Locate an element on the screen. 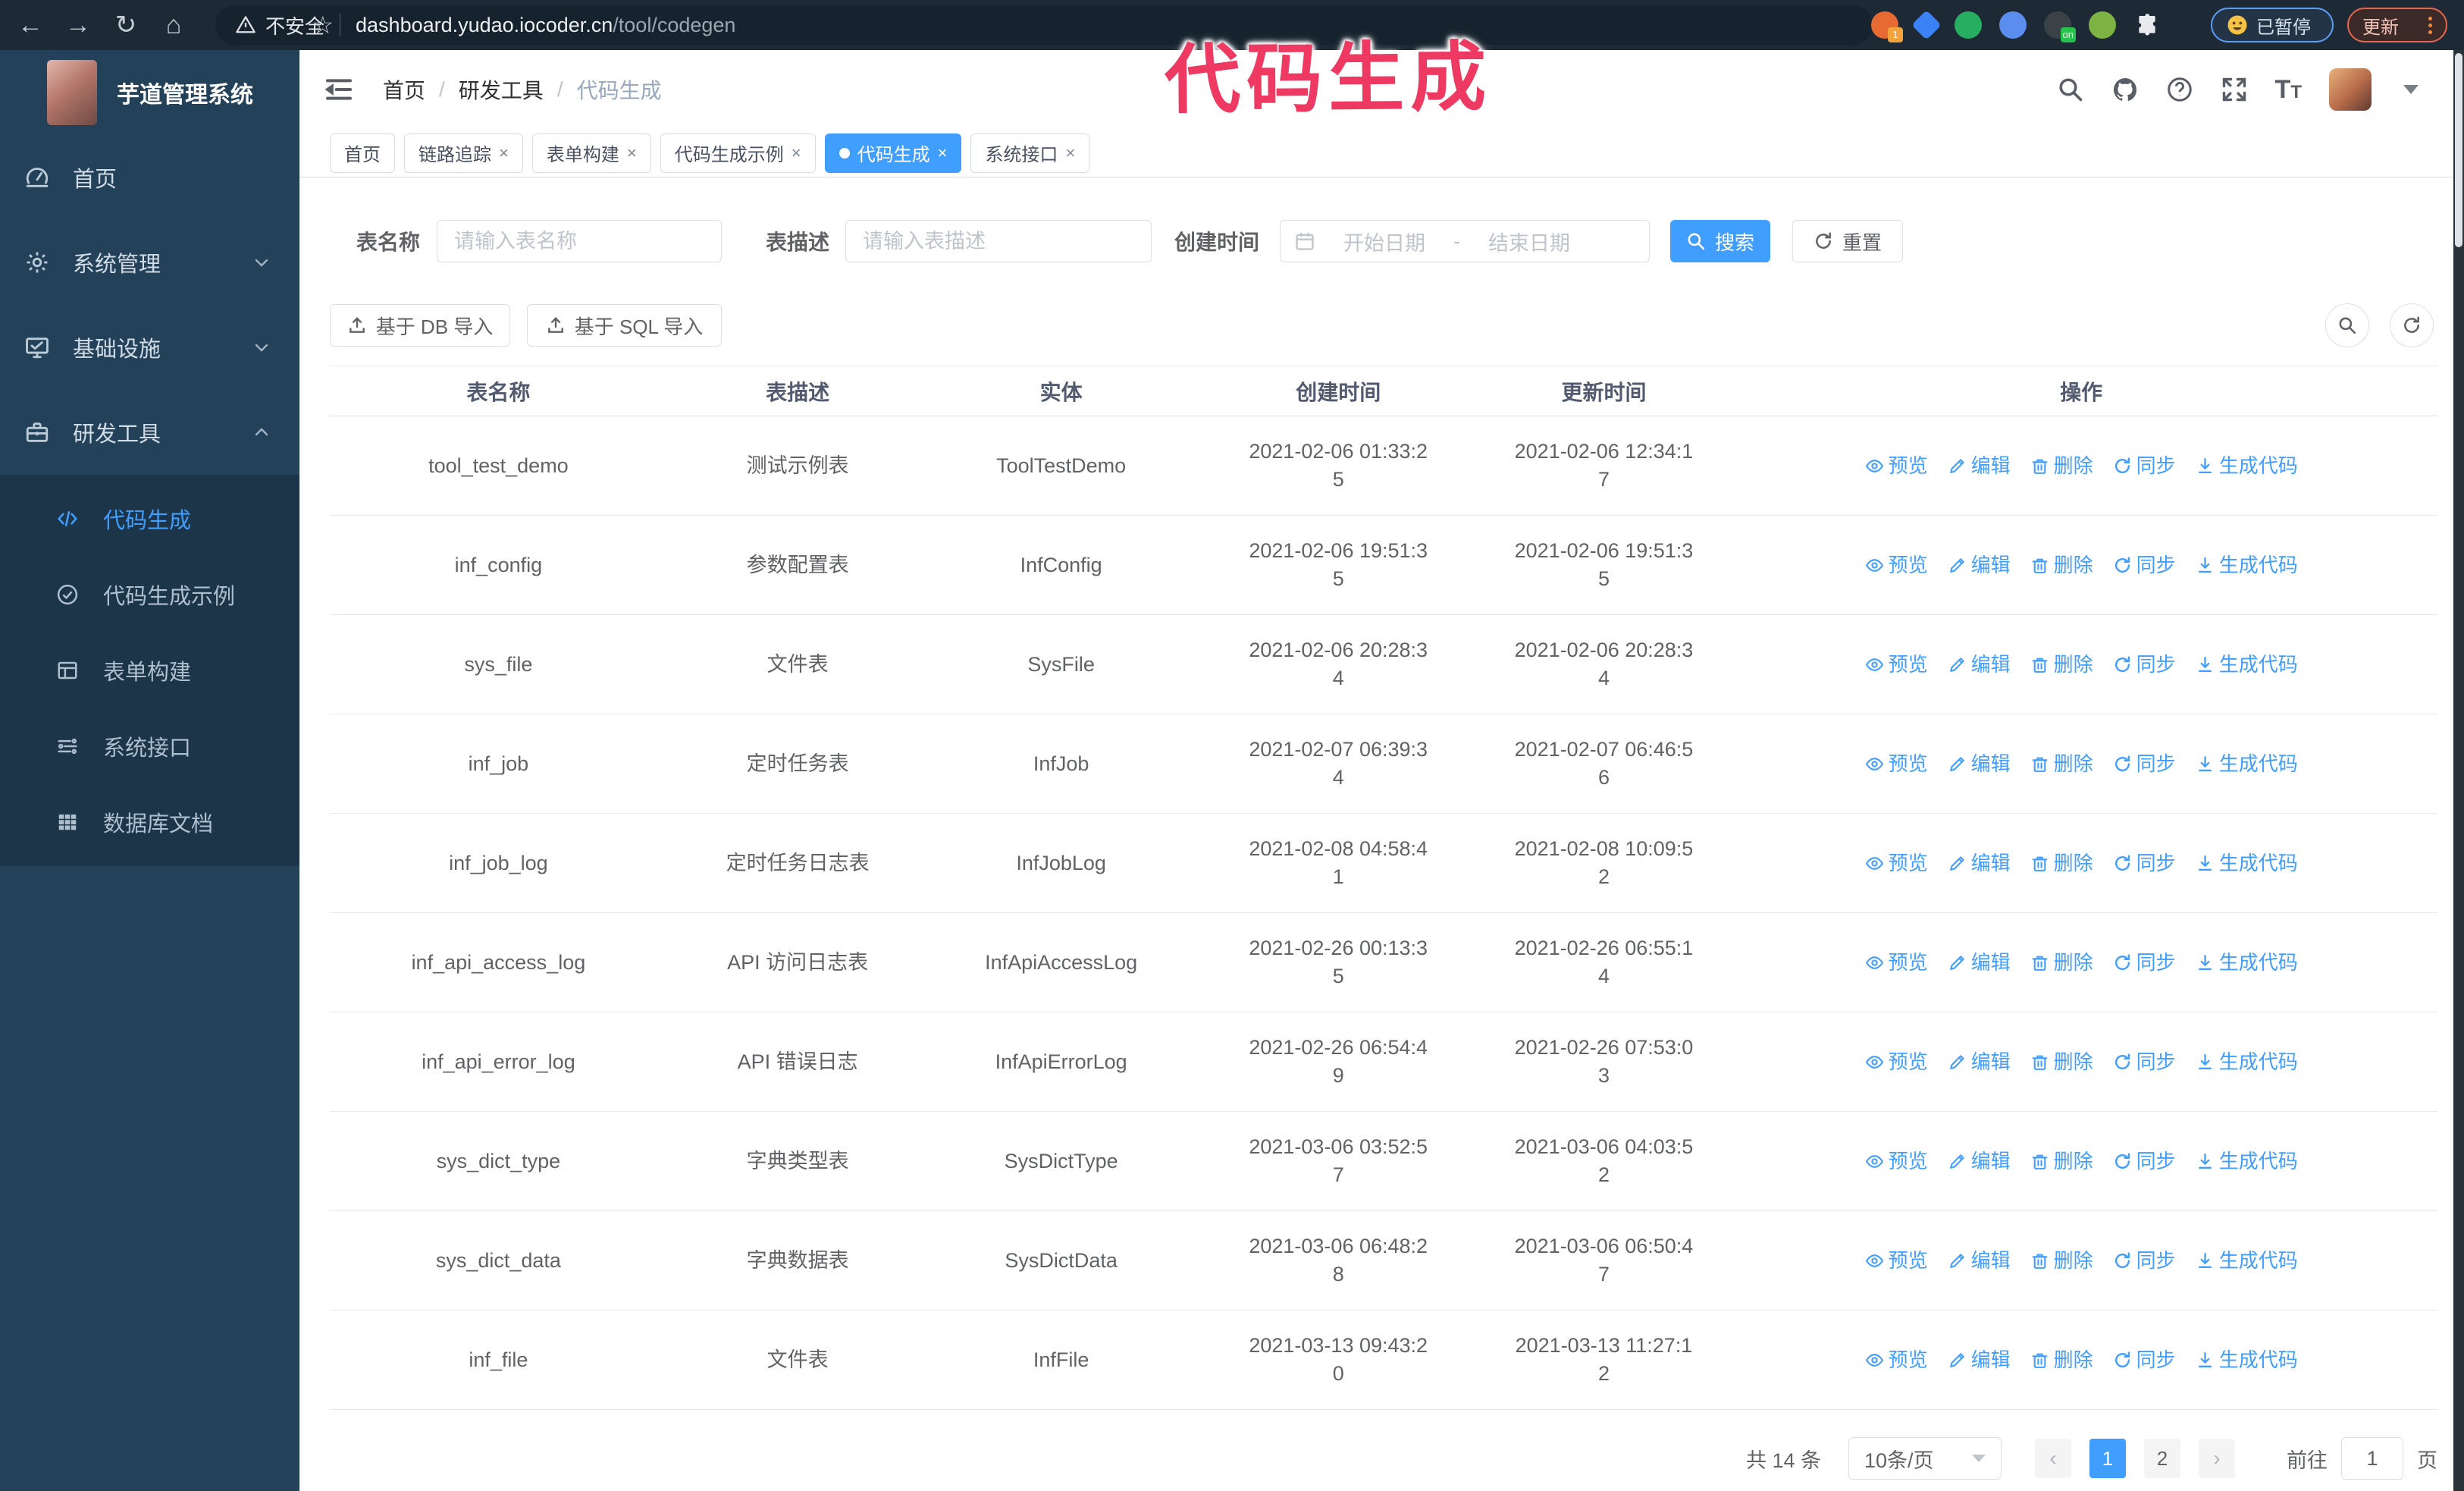  help-icon is located at coordinates (2180, 89).